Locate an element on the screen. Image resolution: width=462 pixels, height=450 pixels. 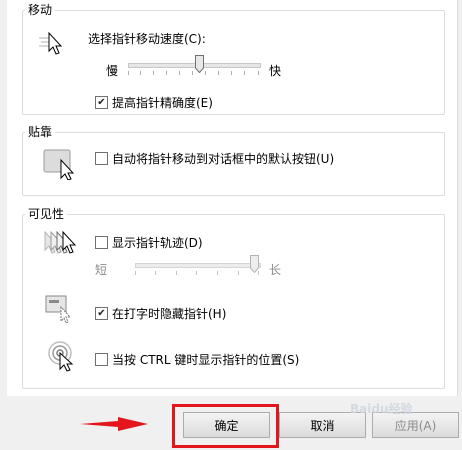
trail-length-slider is located at coordinates (198, 266).